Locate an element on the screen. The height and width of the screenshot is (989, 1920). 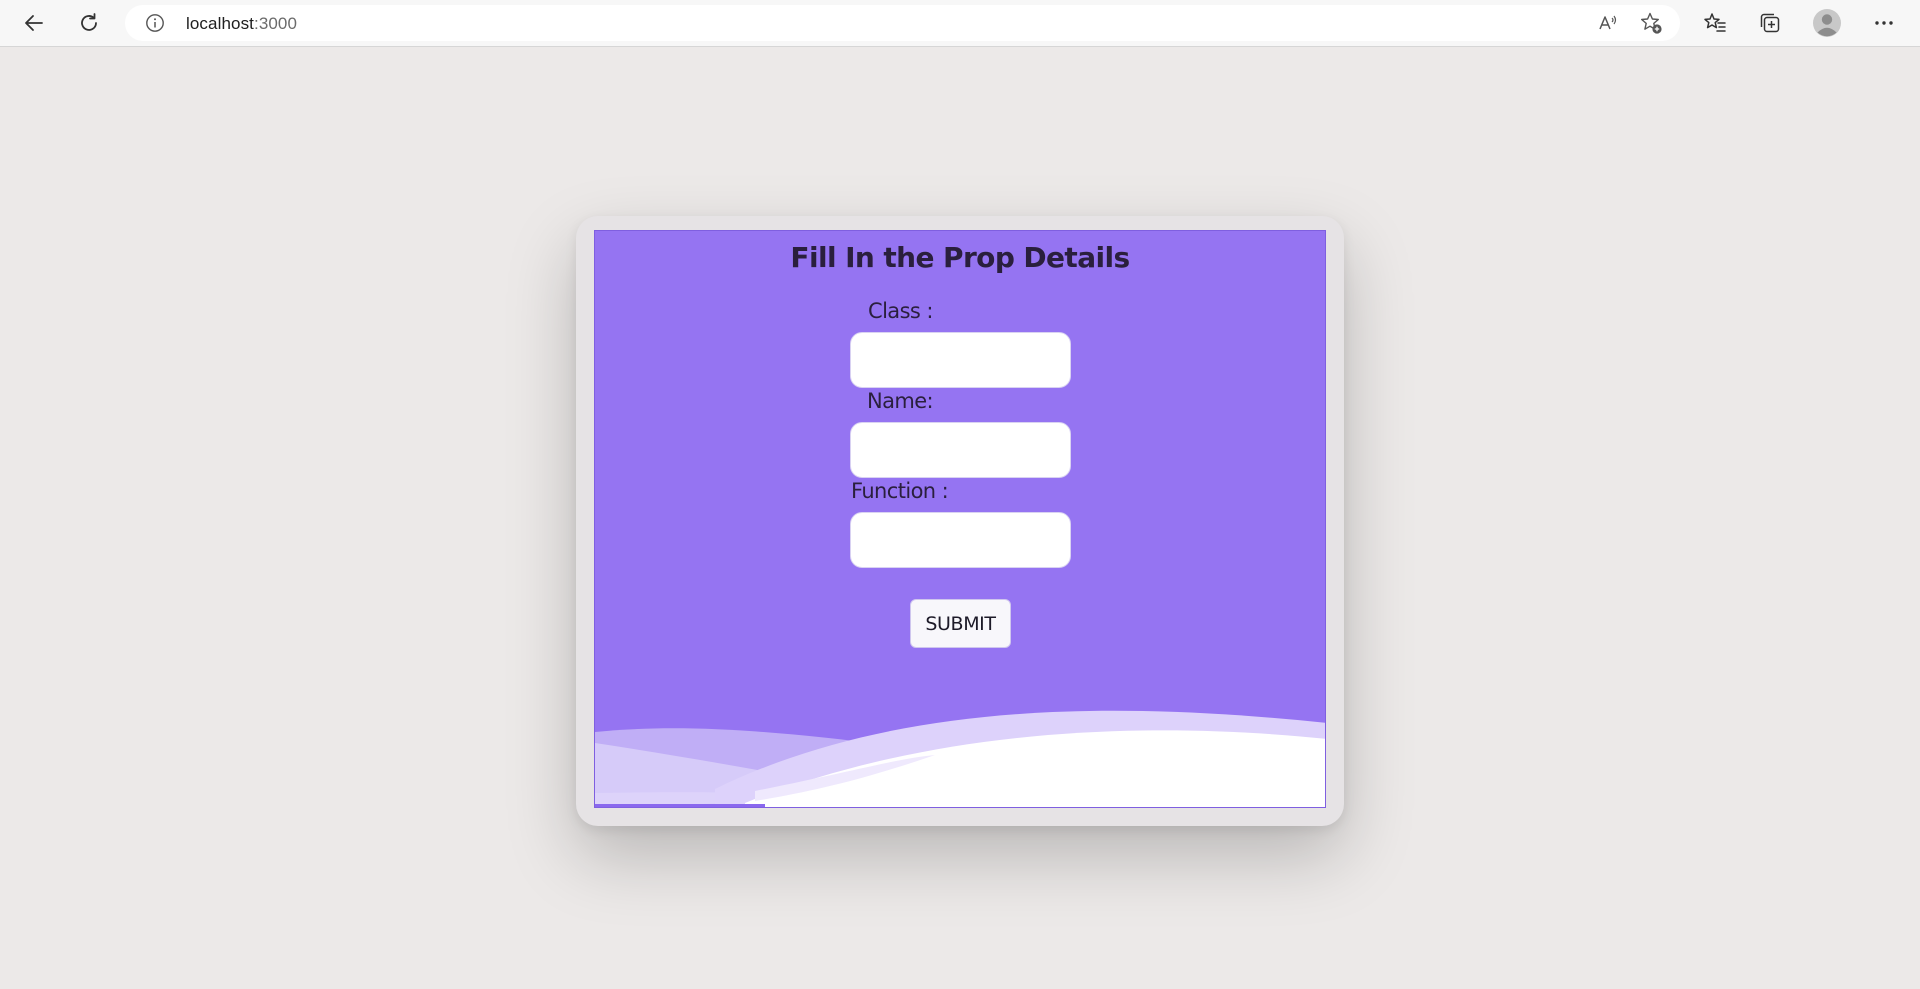
browser-toolbar: localhost:3000 is located at coordinates (960, 23).